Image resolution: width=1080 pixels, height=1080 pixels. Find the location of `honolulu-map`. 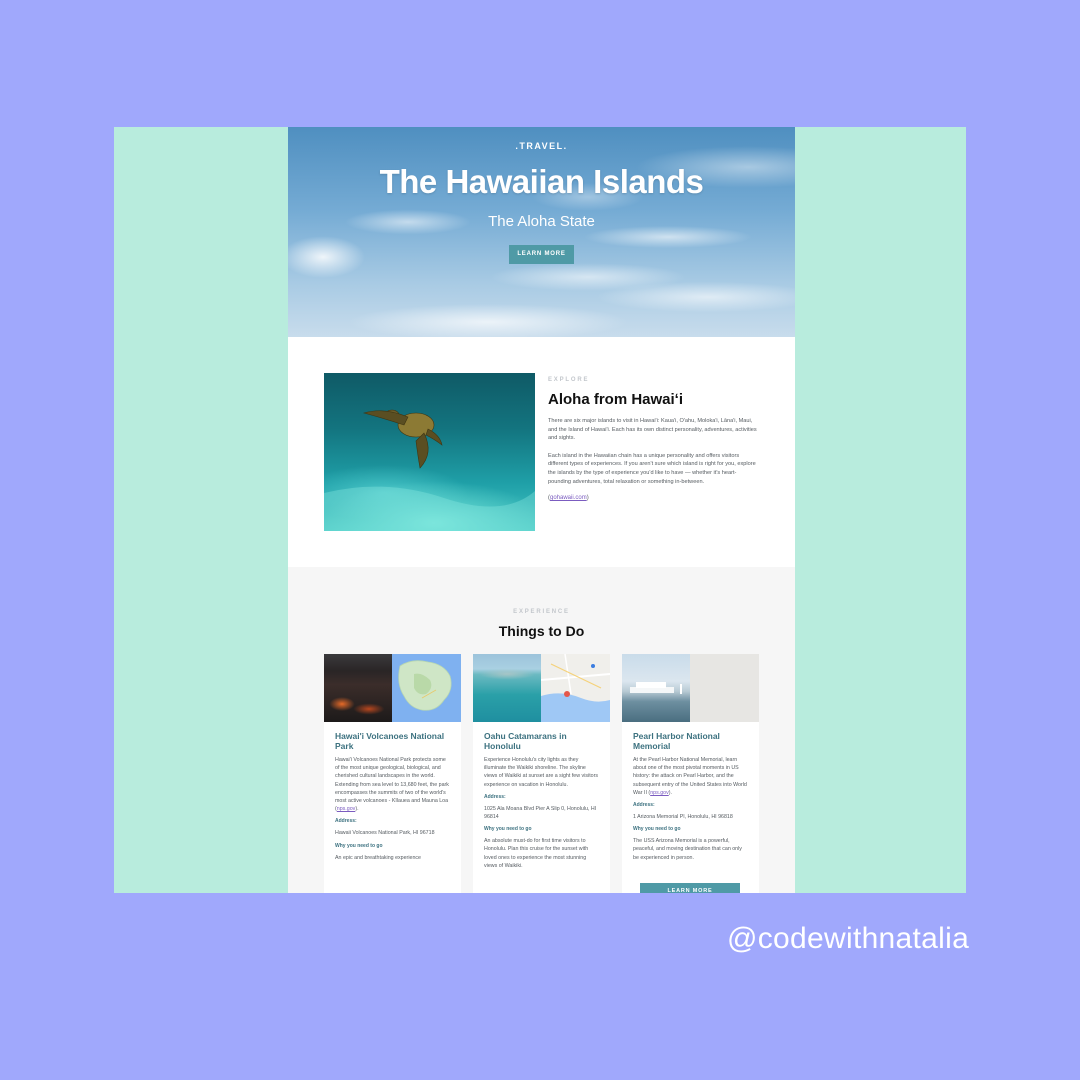

honolulu-map is located at coordinates (575, 688).